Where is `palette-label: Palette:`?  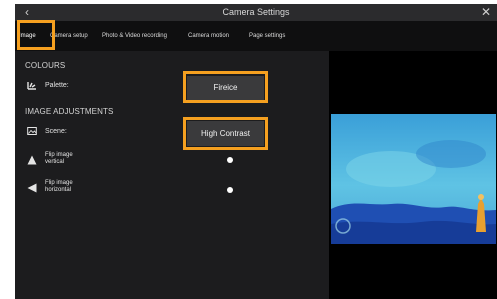
palette-label: Palette: is located at coordinates (57, 85).